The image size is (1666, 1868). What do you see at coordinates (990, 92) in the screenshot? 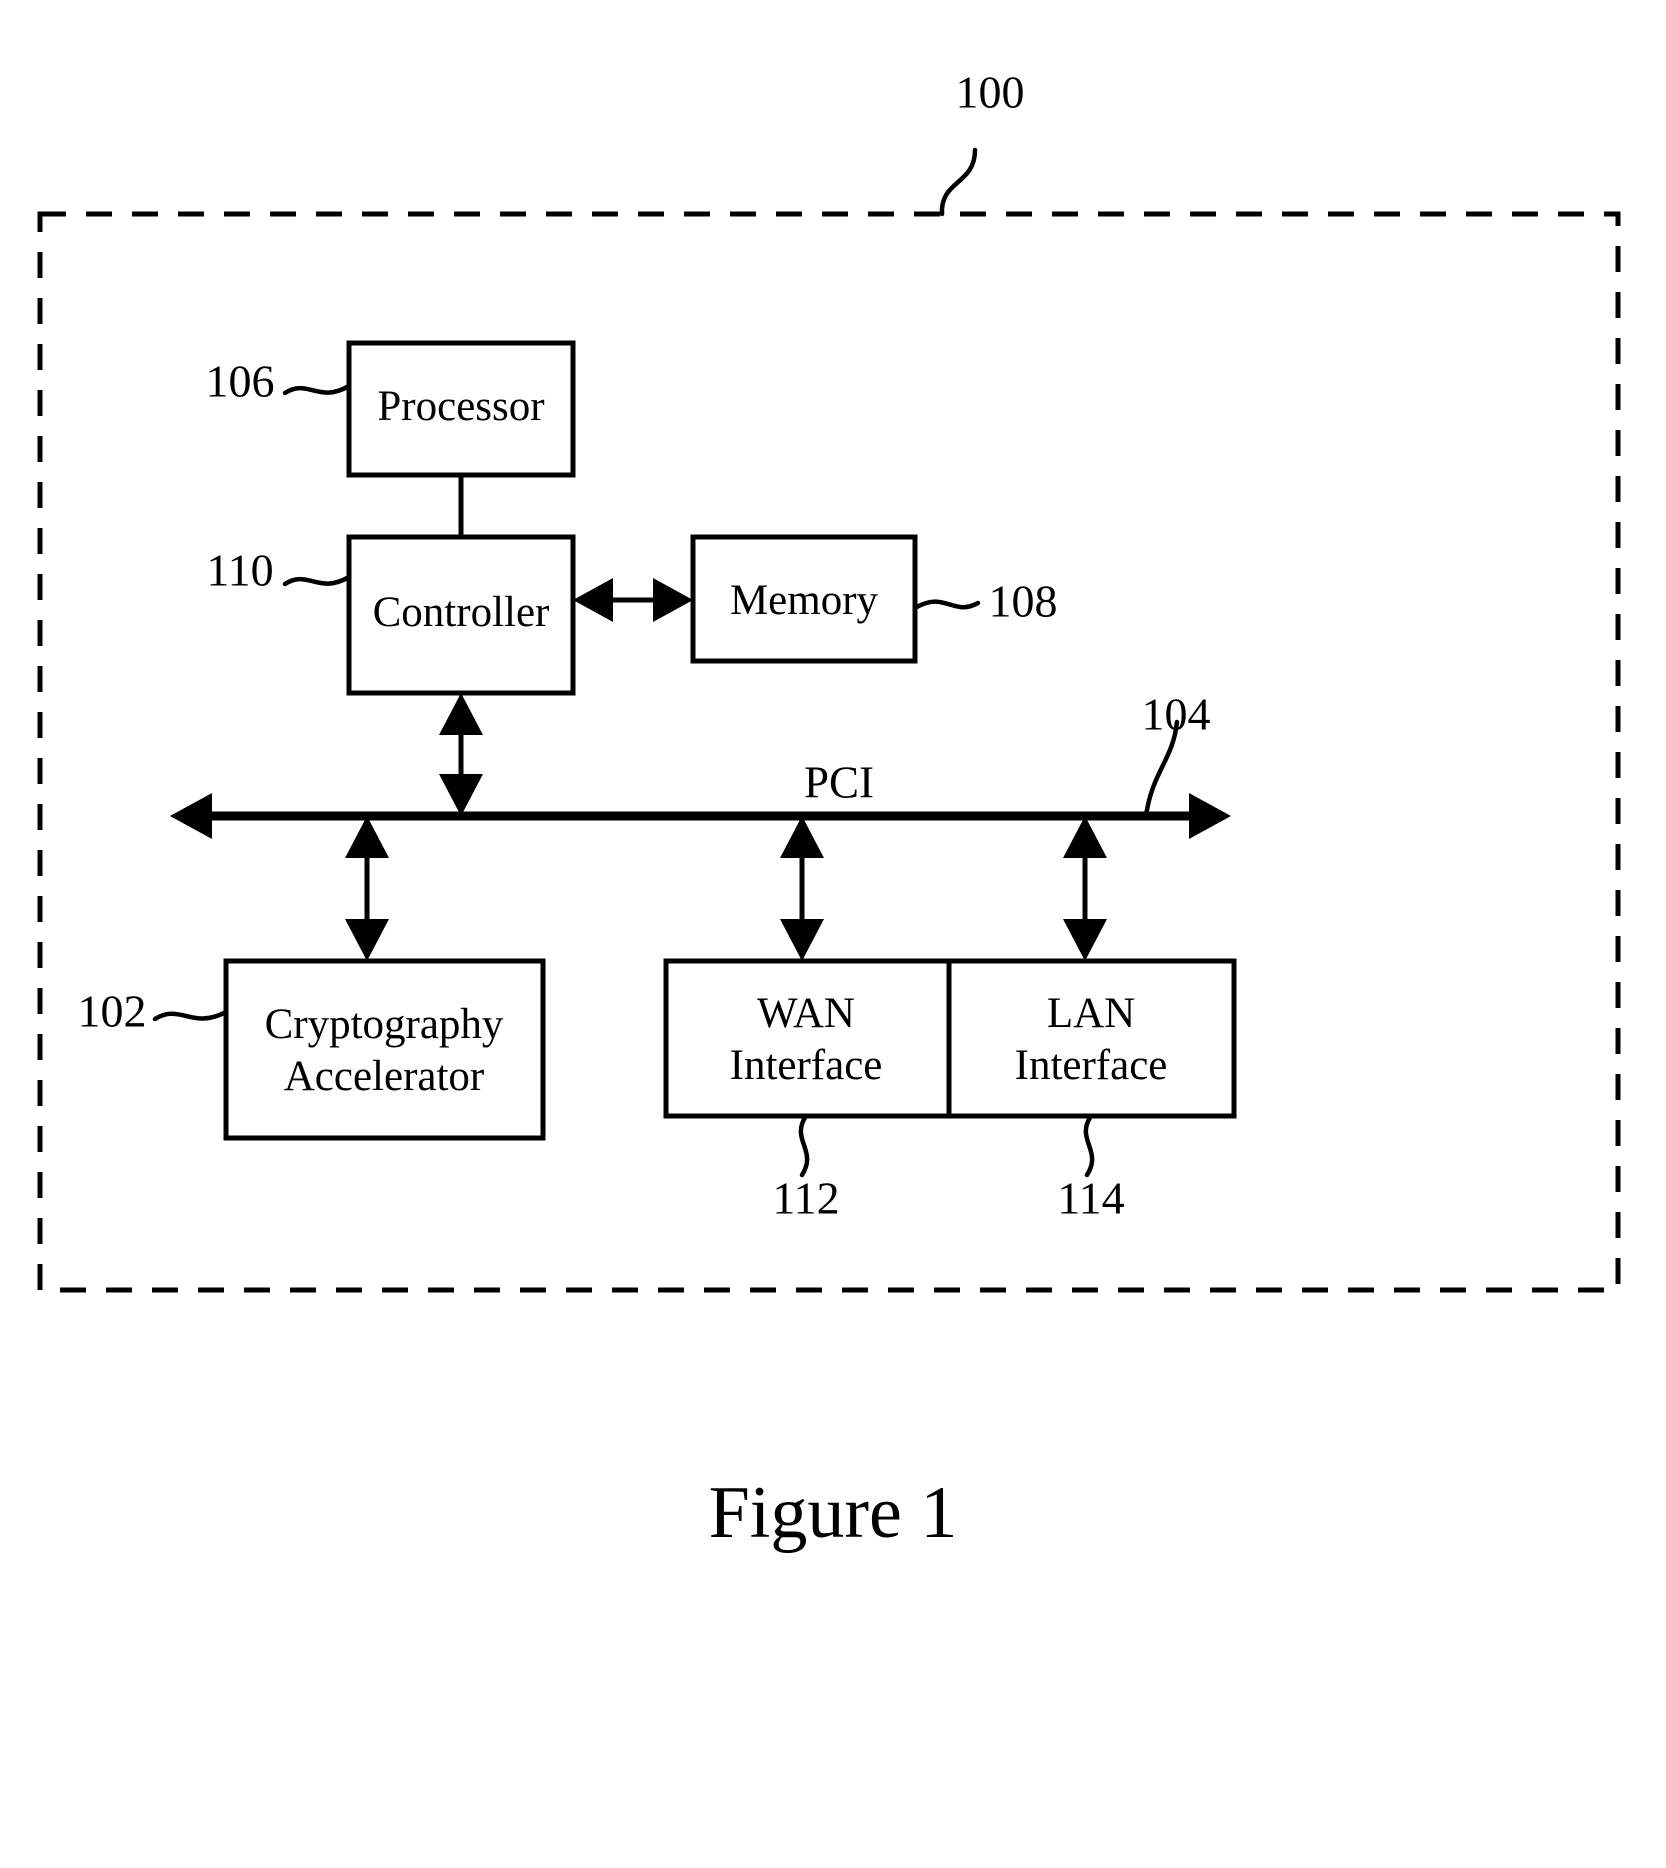
I see `ref-number-100: 100` at bounding box center [990, 92].